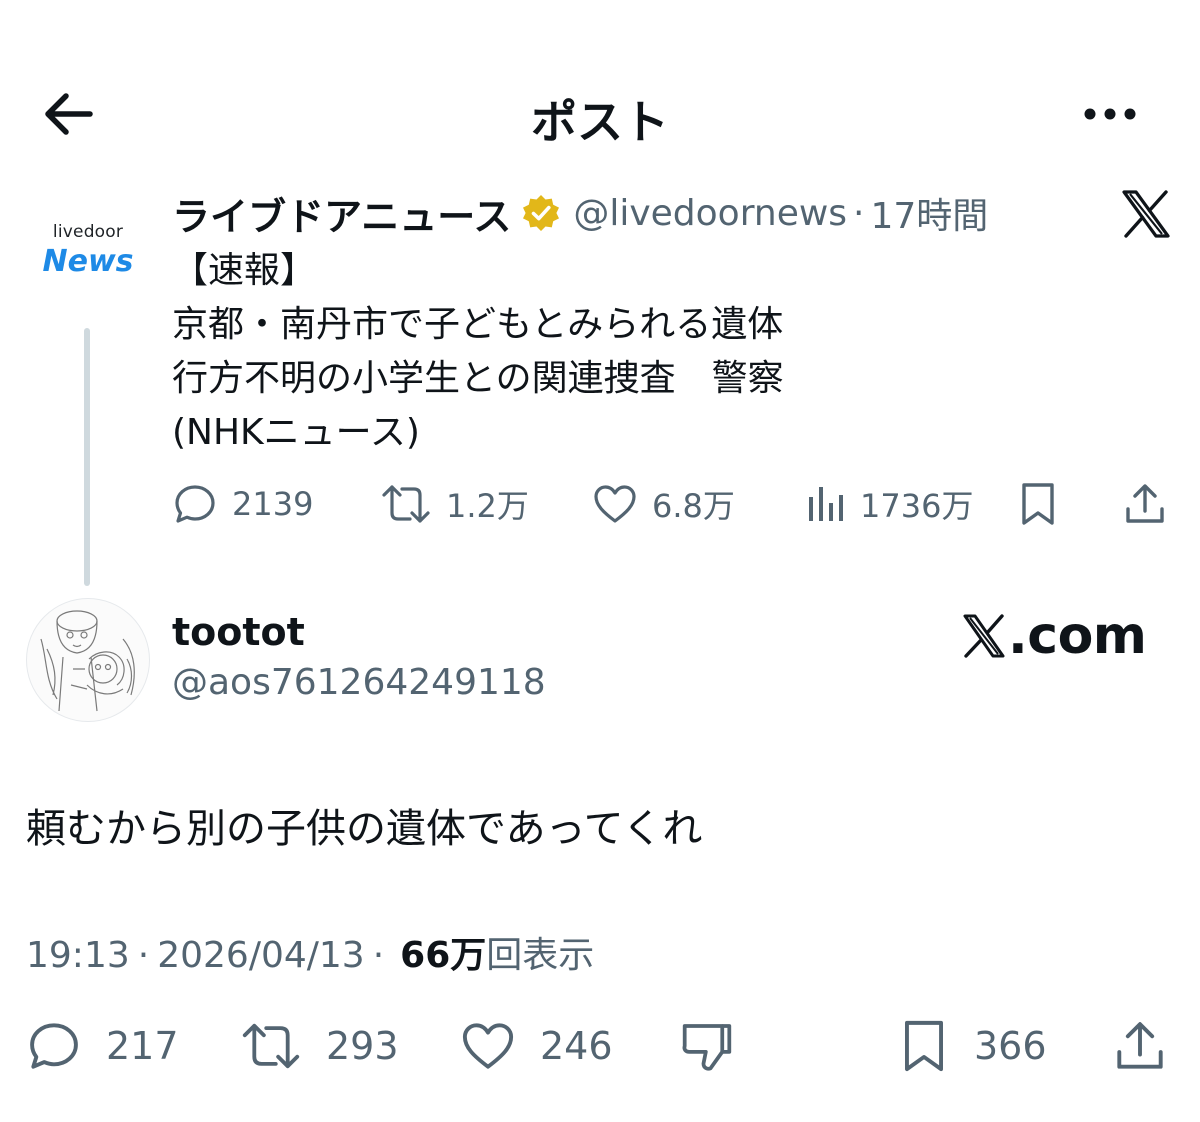 The height and width of the screenshot is (1122, 1200). Describe the element at coordinates (142, 1046) in the screenshot. I see `reply-count: 217` at that location.